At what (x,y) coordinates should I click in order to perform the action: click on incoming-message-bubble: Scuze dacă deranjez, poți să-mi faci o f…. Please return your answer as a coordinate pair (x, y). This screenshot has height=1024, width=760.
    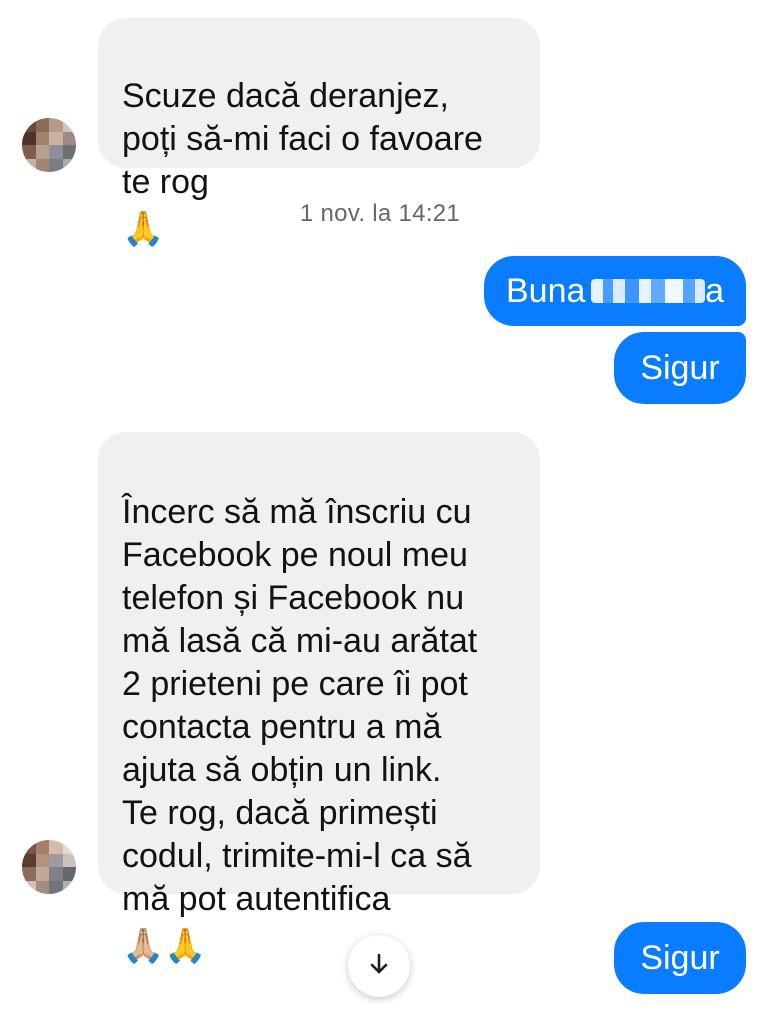
    Looking at the image, I should click on (319, 133).